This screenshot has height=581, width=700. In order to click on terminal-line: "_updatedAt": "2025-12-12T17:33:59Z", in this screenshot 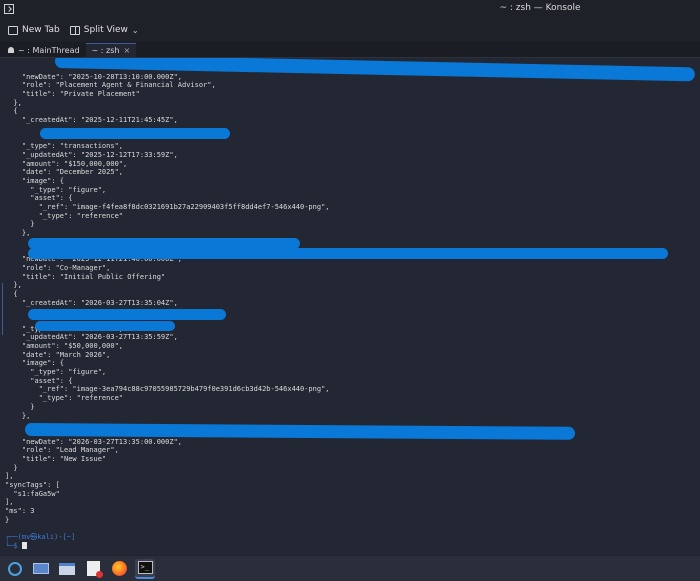, I will do `click(91, 154)`.